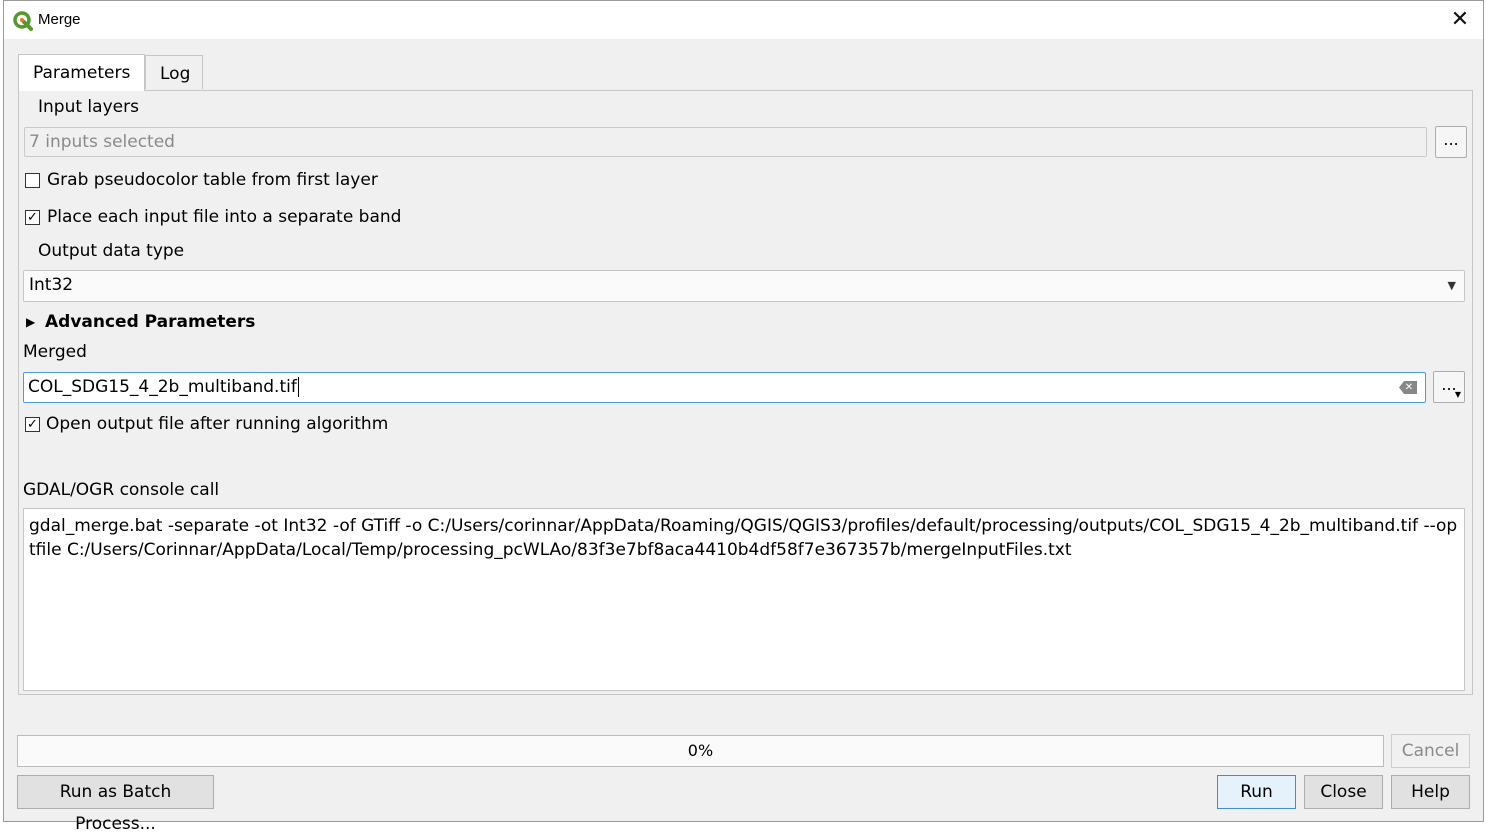 The image size is (1487, 840). I want to click on input-layers-field: 7 inputs selected, so click(725, 142).